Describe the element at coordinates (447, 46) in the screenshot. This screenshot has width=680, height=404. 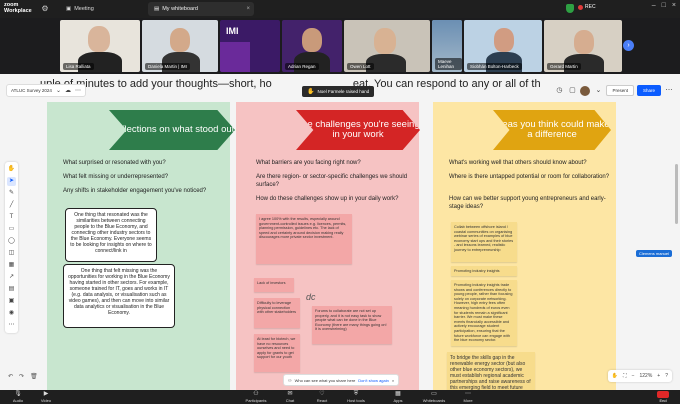
I see `participant-tile: Maeve Lenihan` at that location.